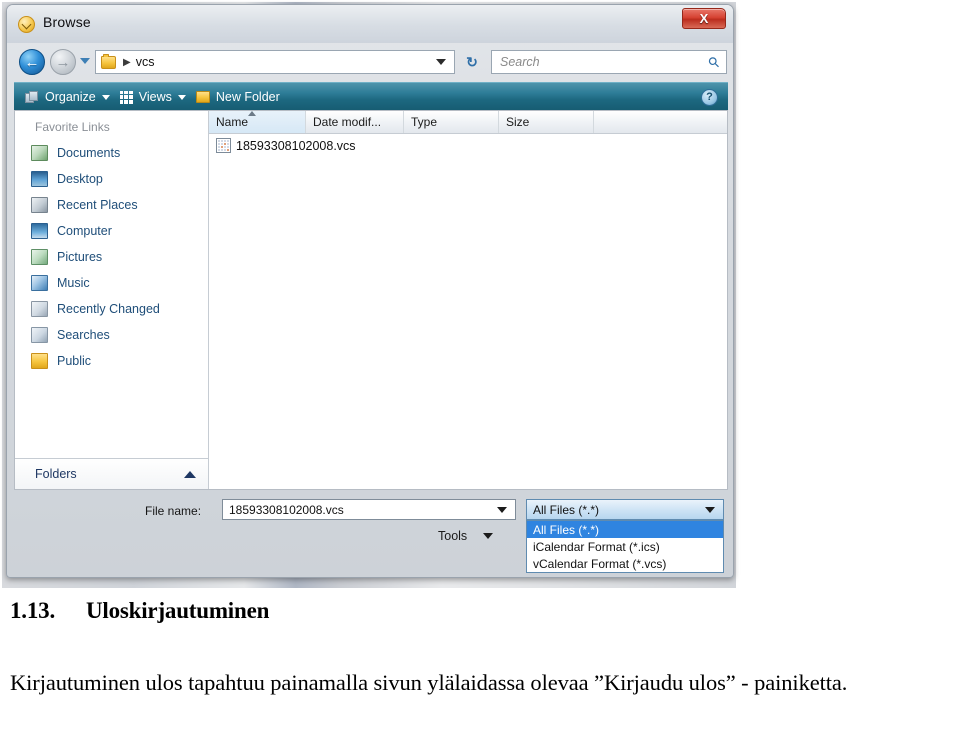  Describe the element at coordinates (126, 97) in the screenshot. I see `views-grid-icon` at that location.